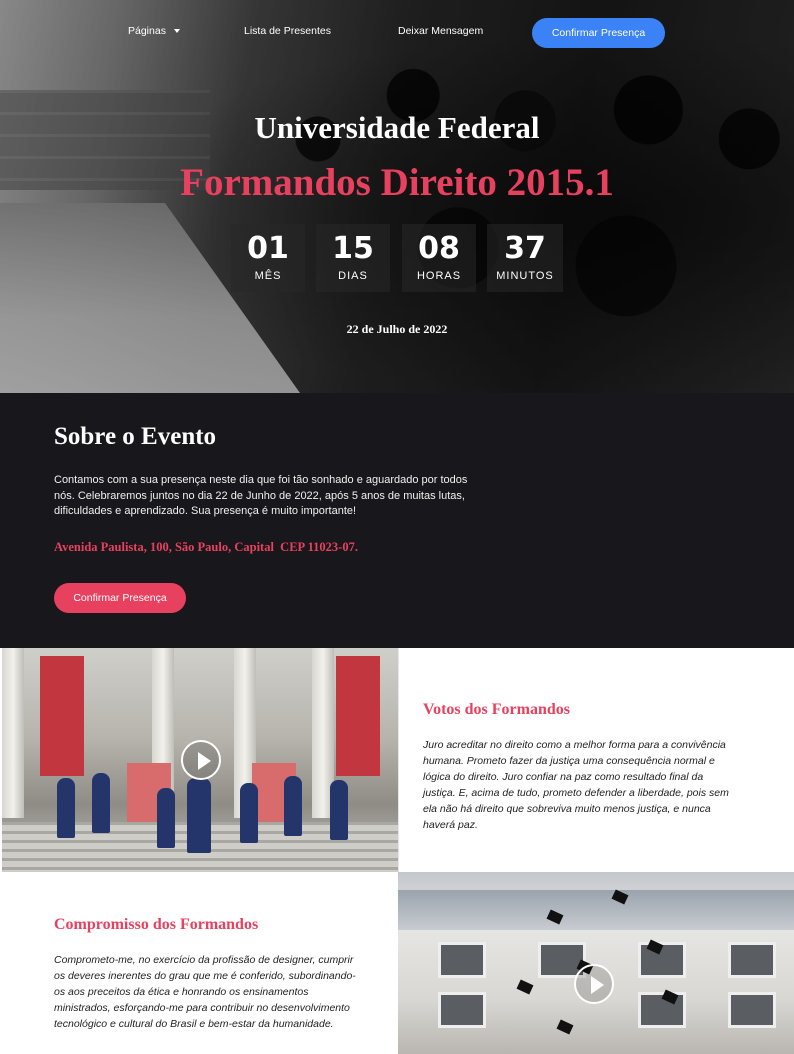 The height and width of the screenshot is (1054, 794). I want to click on caret-down-icon, so click(176, 31).